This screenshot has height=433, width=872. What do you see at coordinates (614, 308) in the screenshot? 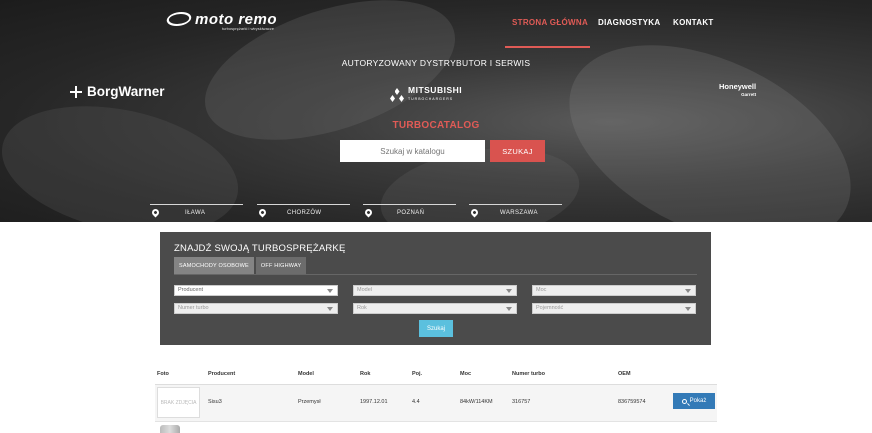
I see `pojemnosc-select: Pojemność` at bounding box center [614, 308].